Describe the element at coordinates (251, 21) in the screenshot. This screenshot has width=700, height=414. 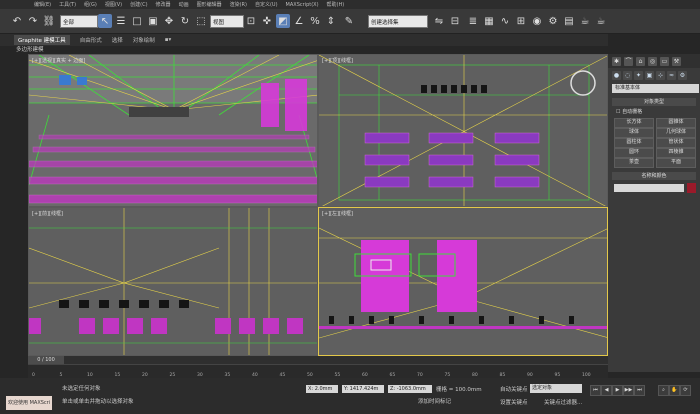
I see `pivot-icon: ⊡` at that location.